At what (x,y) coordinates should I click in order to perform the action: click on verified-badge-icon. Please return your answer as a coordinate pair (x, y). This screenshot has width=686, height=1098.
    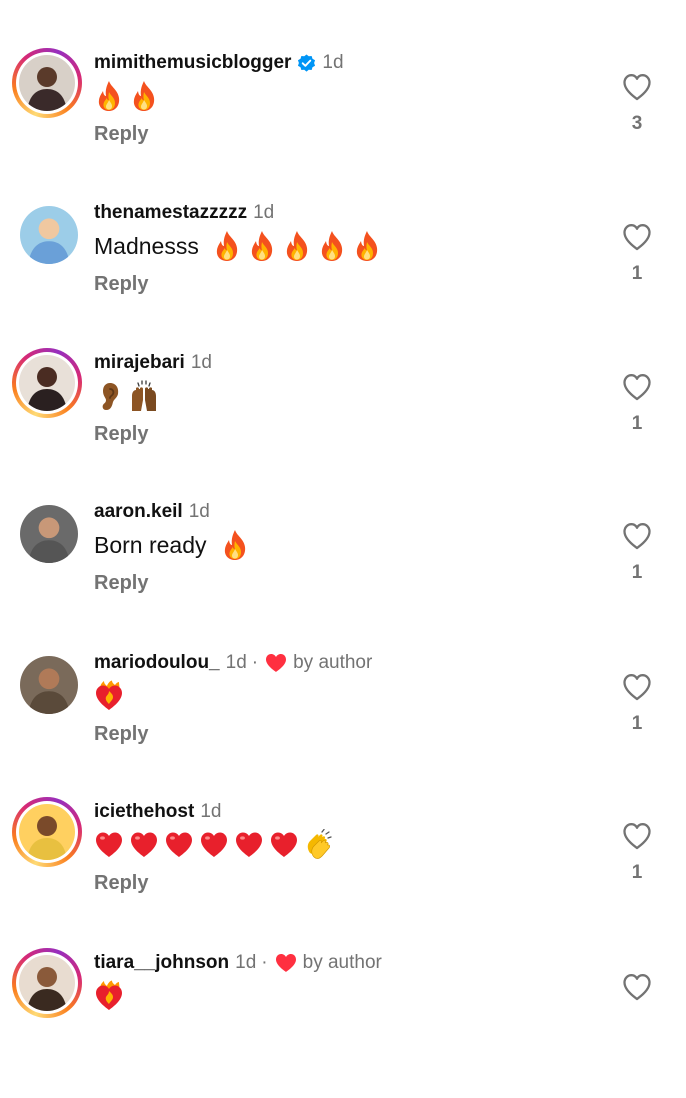
    Looking at the image, I should click on (306, 63).